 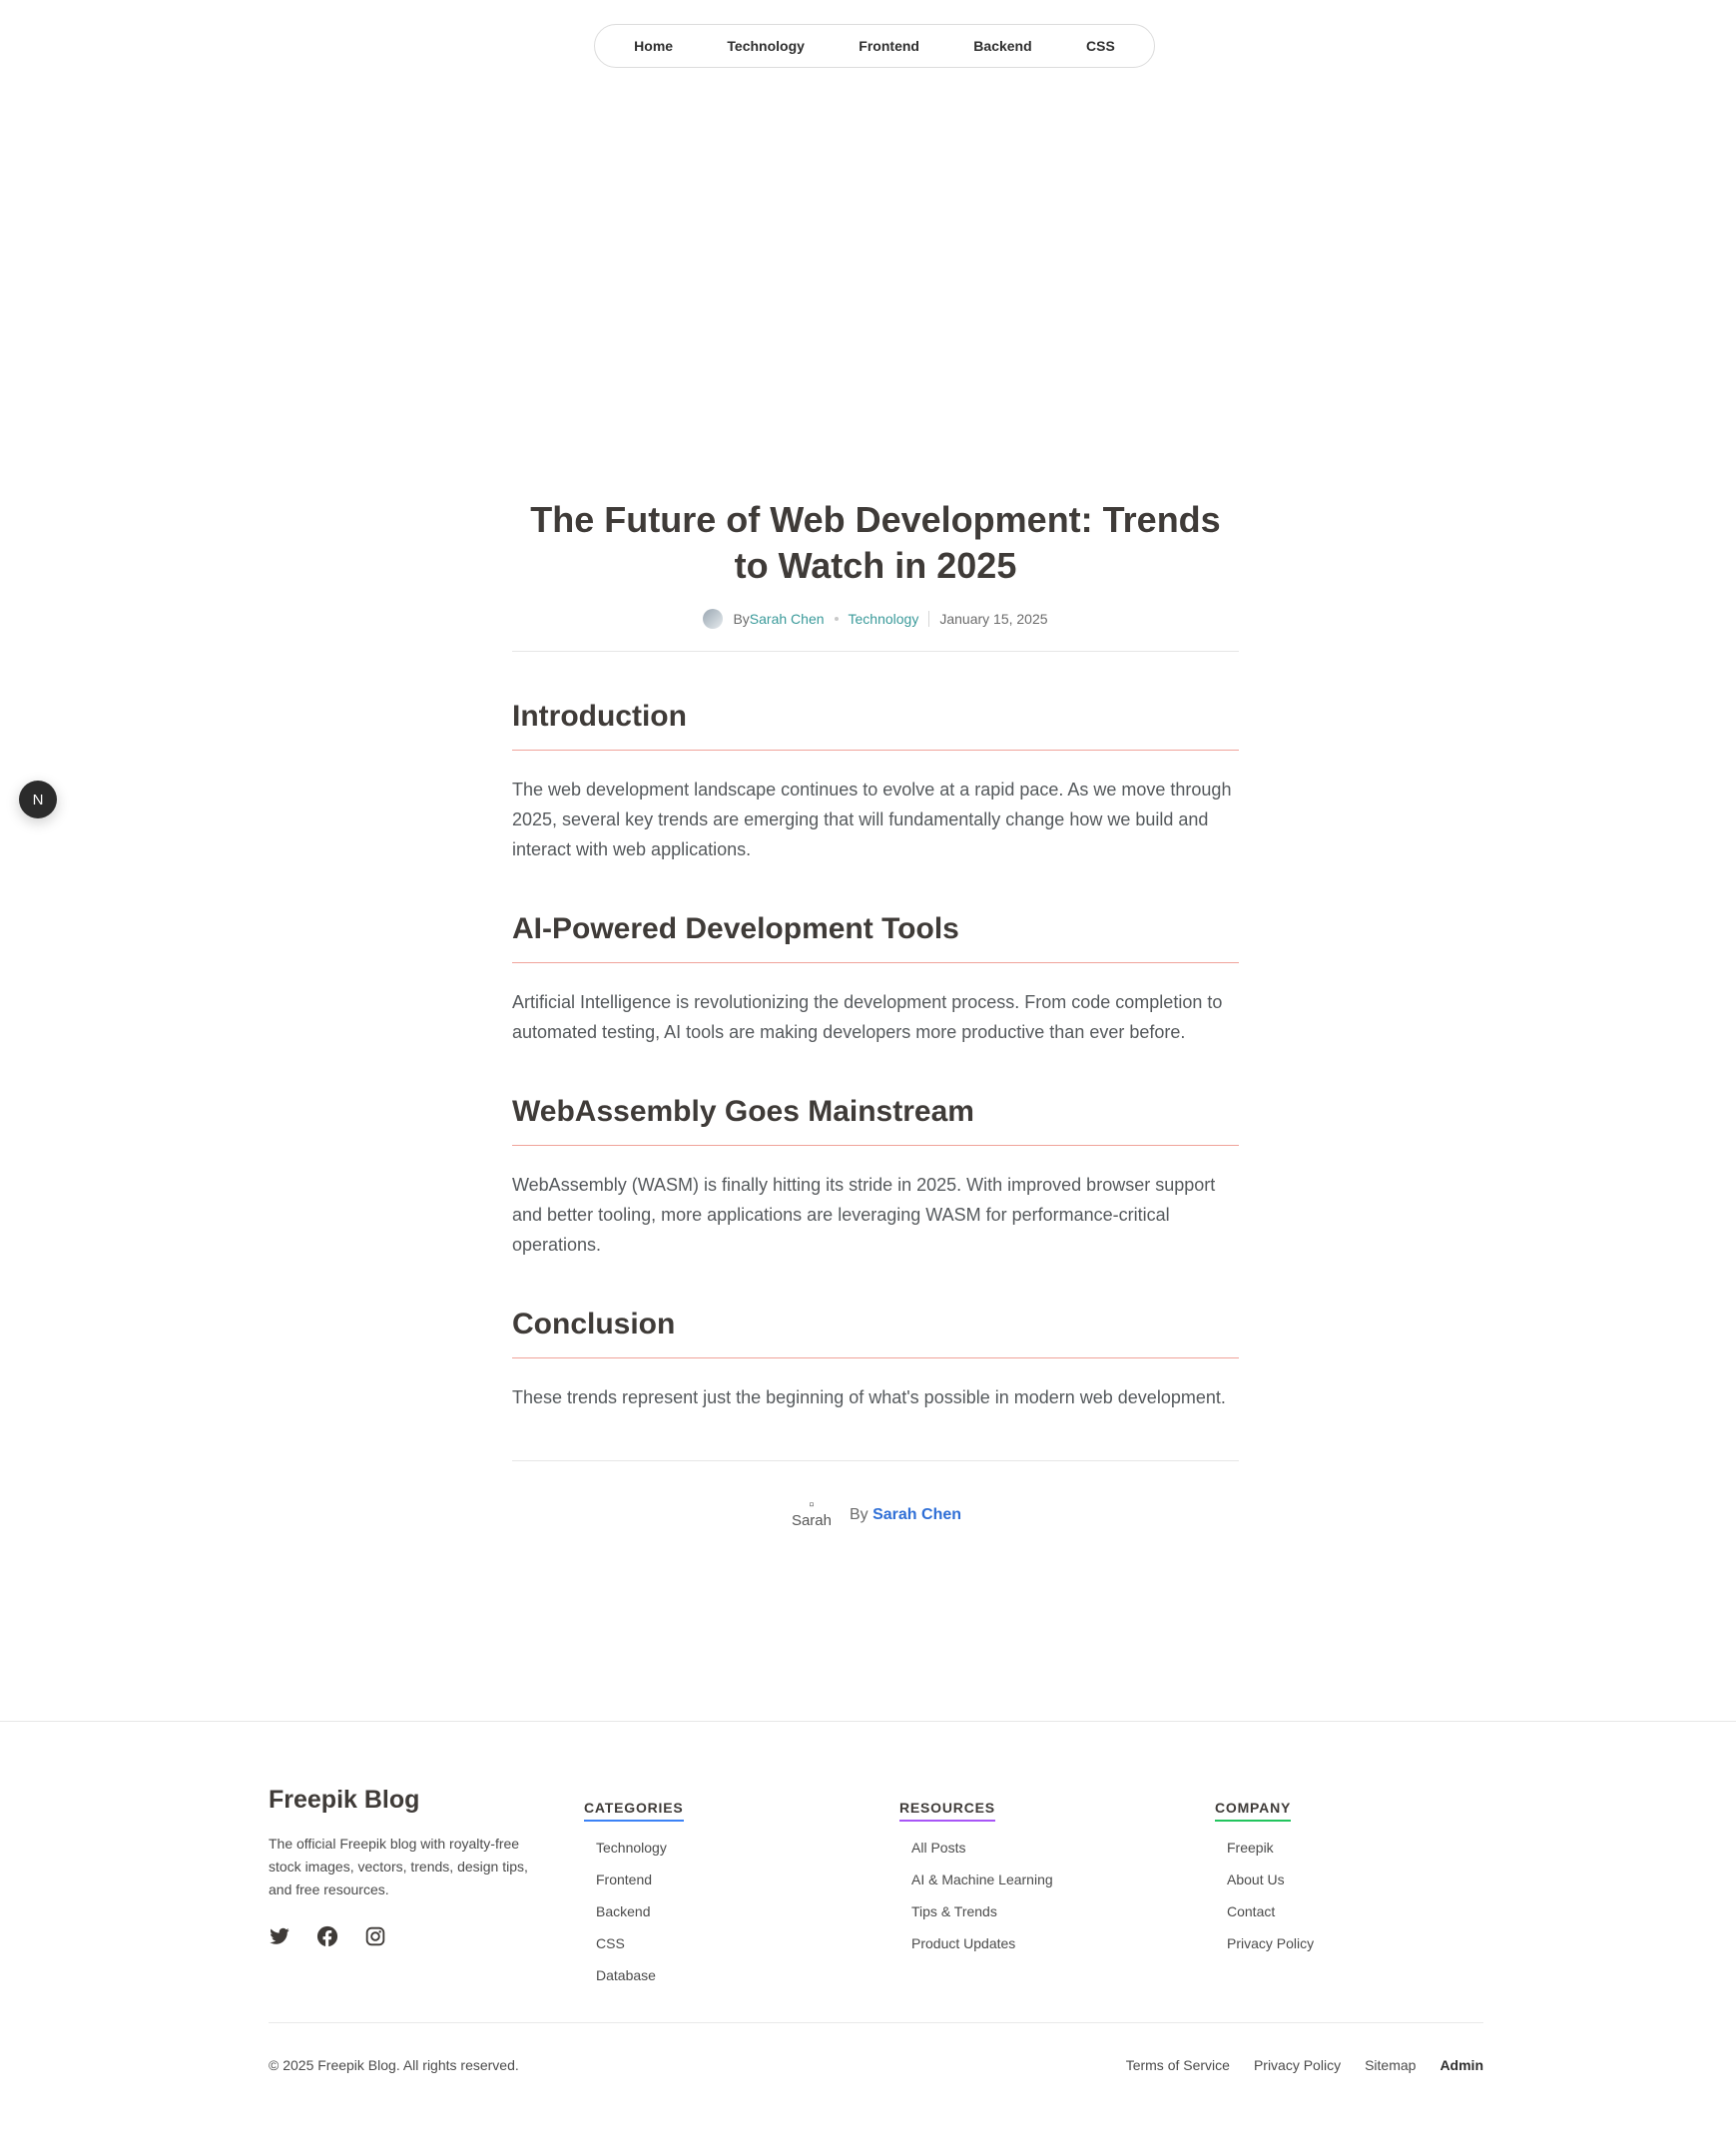 I want to click on avatar-alt-text: Sarah, so click(x=811, y=1520).